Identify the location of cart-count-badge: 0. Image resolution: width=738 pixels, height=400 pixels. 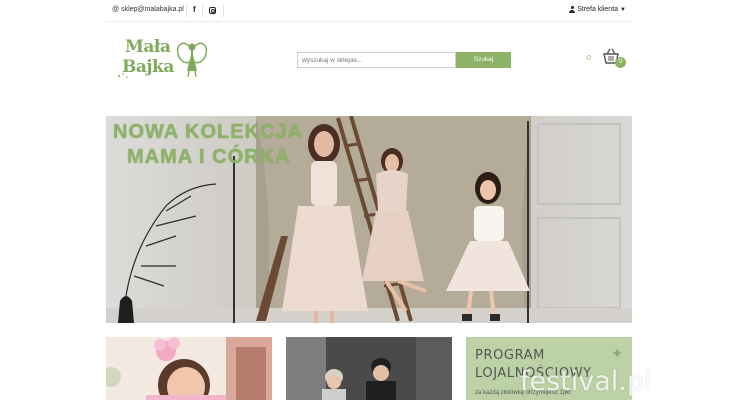
(620, 62).